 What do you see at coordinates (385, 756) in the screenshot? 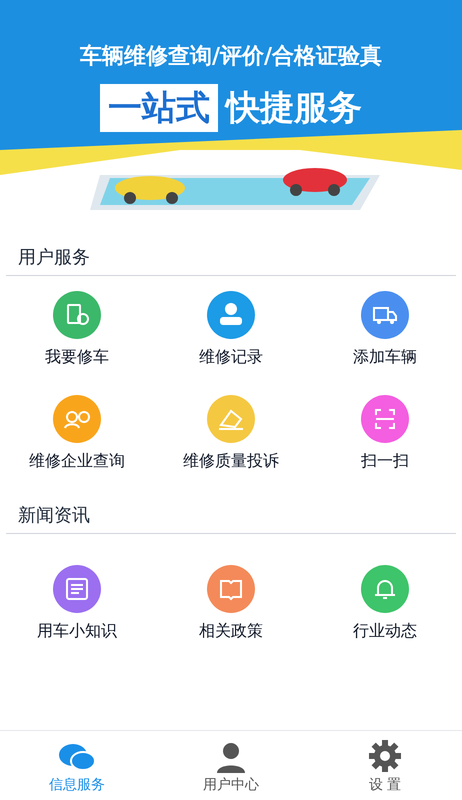
I see `gear-icon` at bounding box center [385, 756].